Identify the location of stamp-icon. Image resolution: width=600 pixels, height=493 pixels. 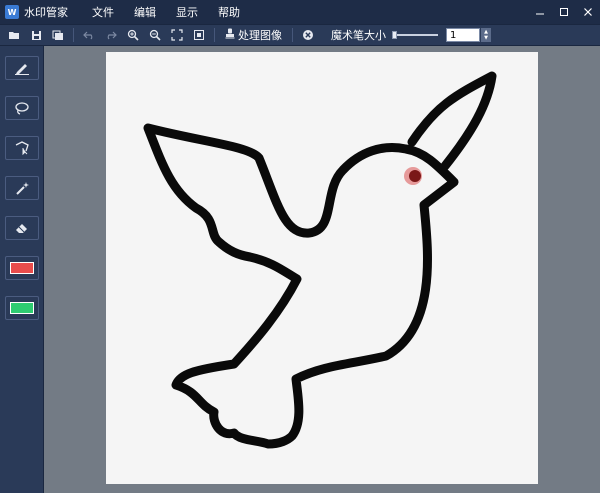
(230, 35).